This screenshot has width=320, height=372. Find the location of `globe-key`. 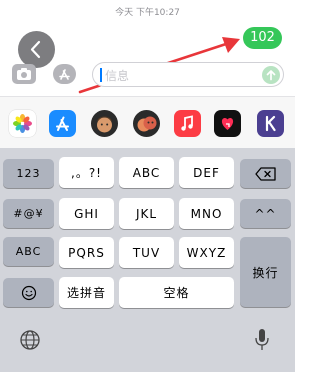

globe-key is located at coordinates (30, 340).